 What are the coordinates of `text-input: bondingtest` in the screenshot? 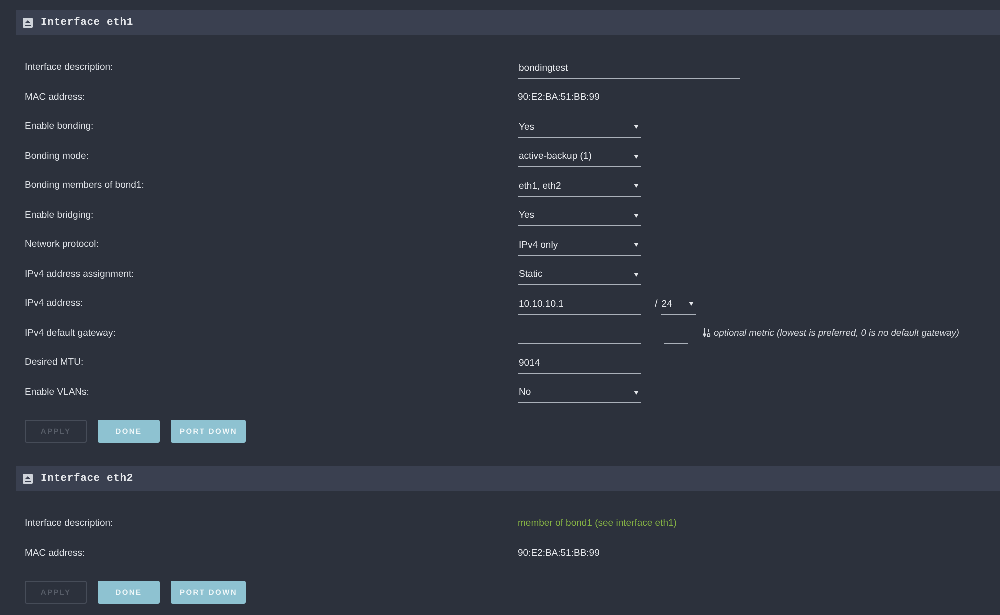 It's located at (629, 68).